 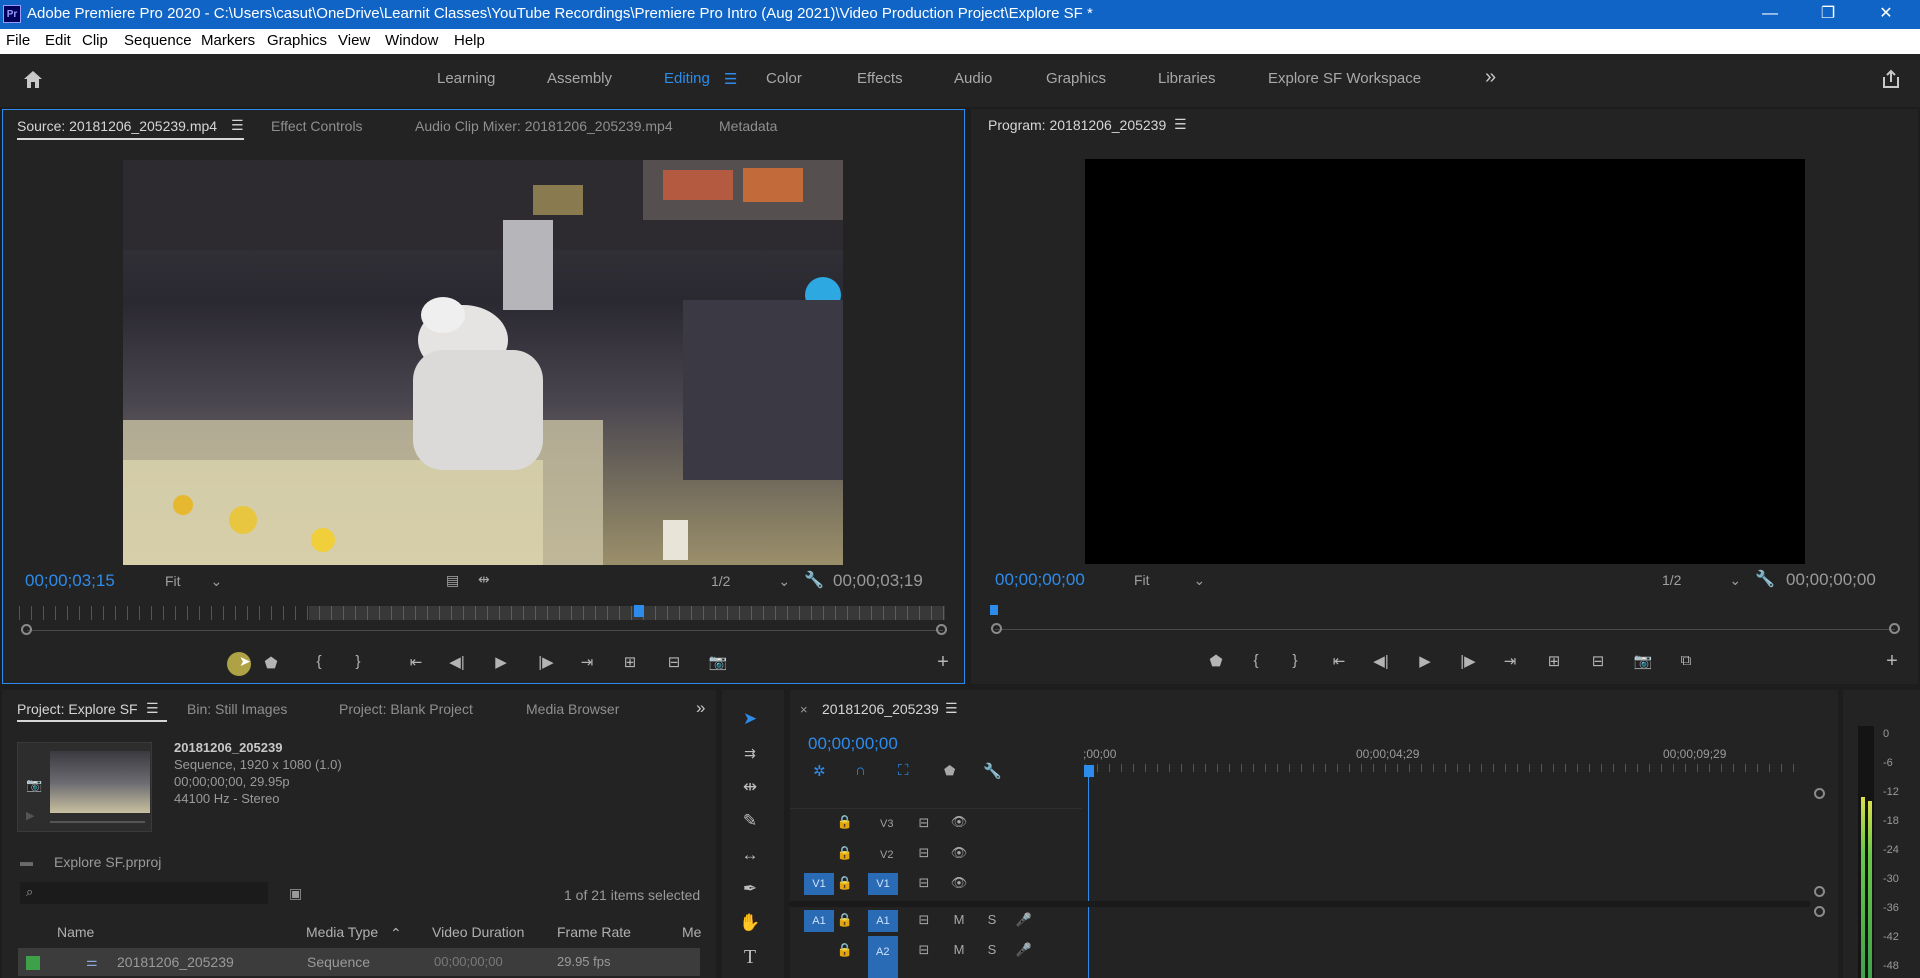 I want to click on workspace-learning: Learning, so click(x=466, y=78).